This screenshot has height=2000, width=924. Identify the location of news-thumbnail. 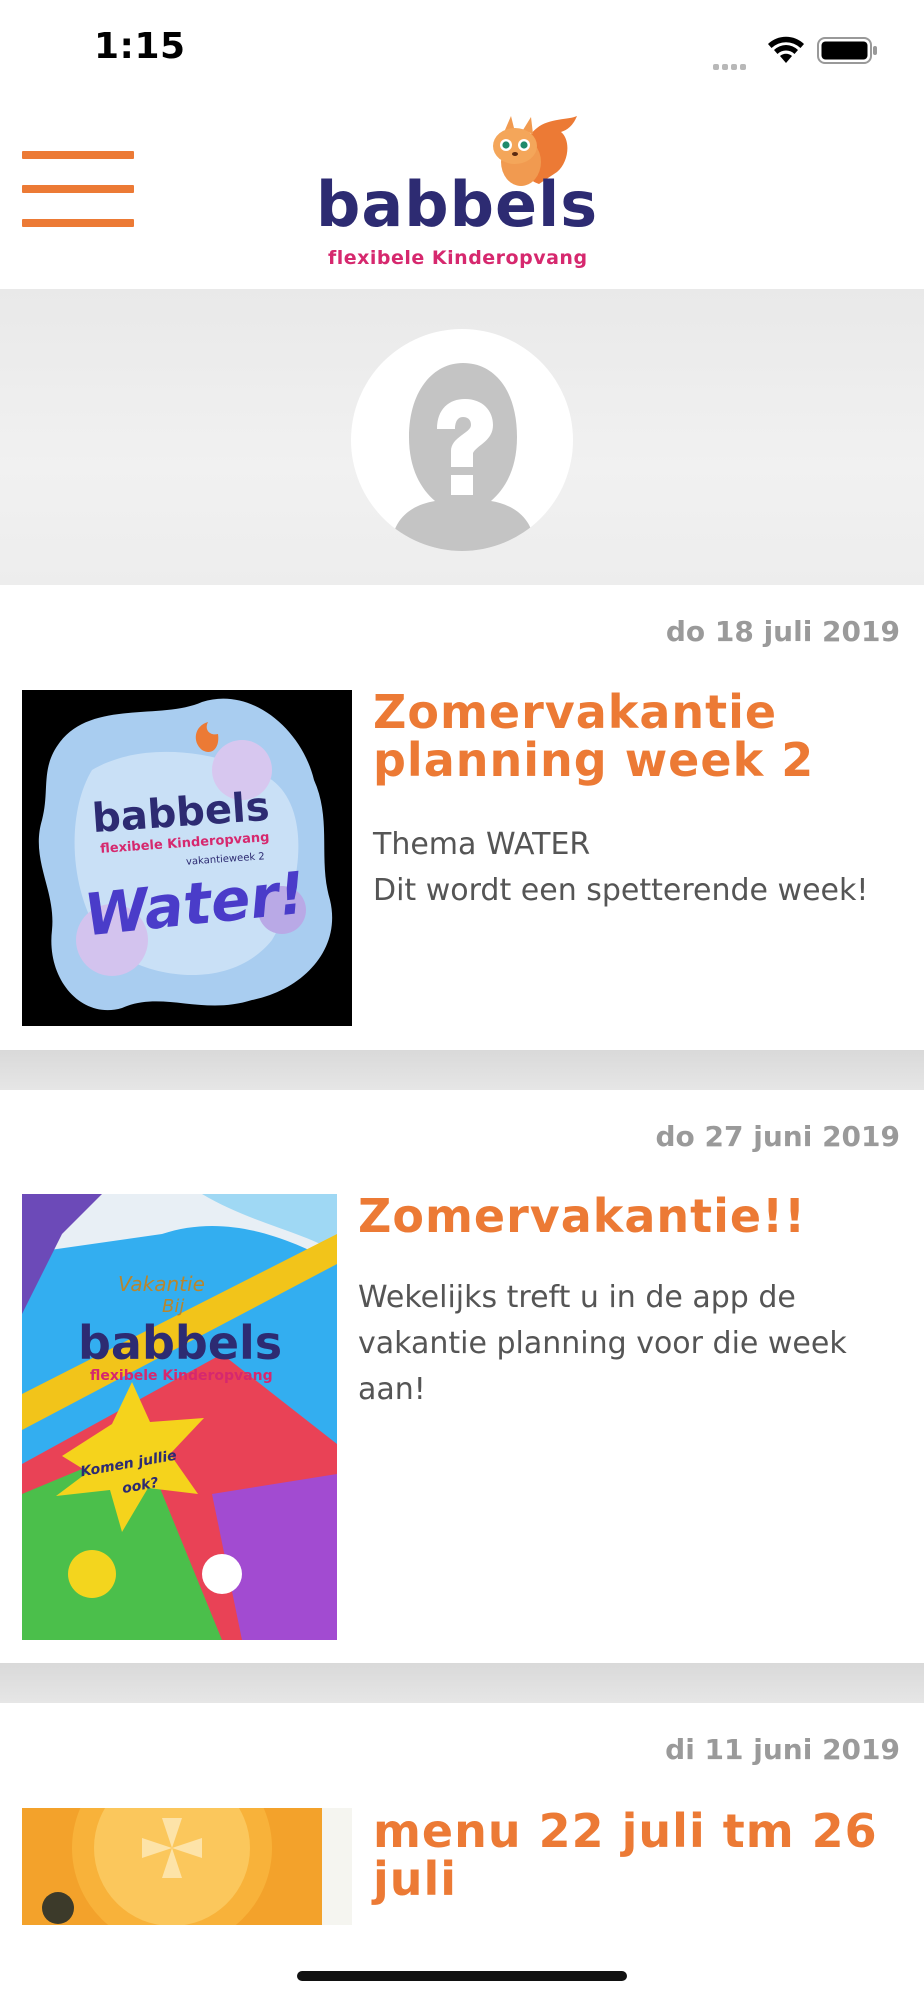
(187, 1866).